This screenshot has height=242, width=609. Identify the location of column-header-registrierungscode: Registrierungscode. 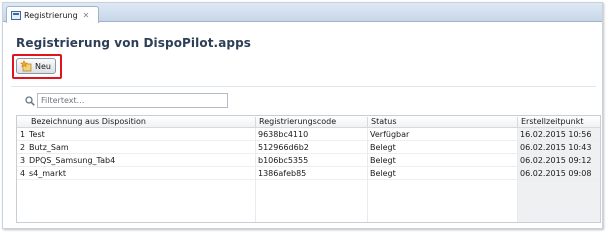
(295, 122).